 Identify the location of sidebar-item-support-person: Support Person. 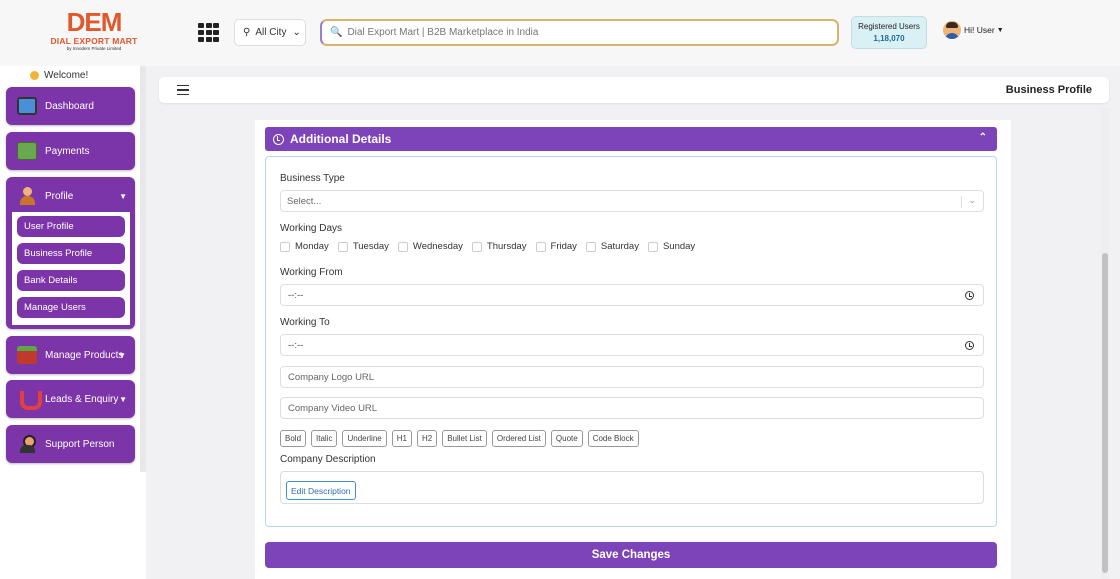
(70, 444).